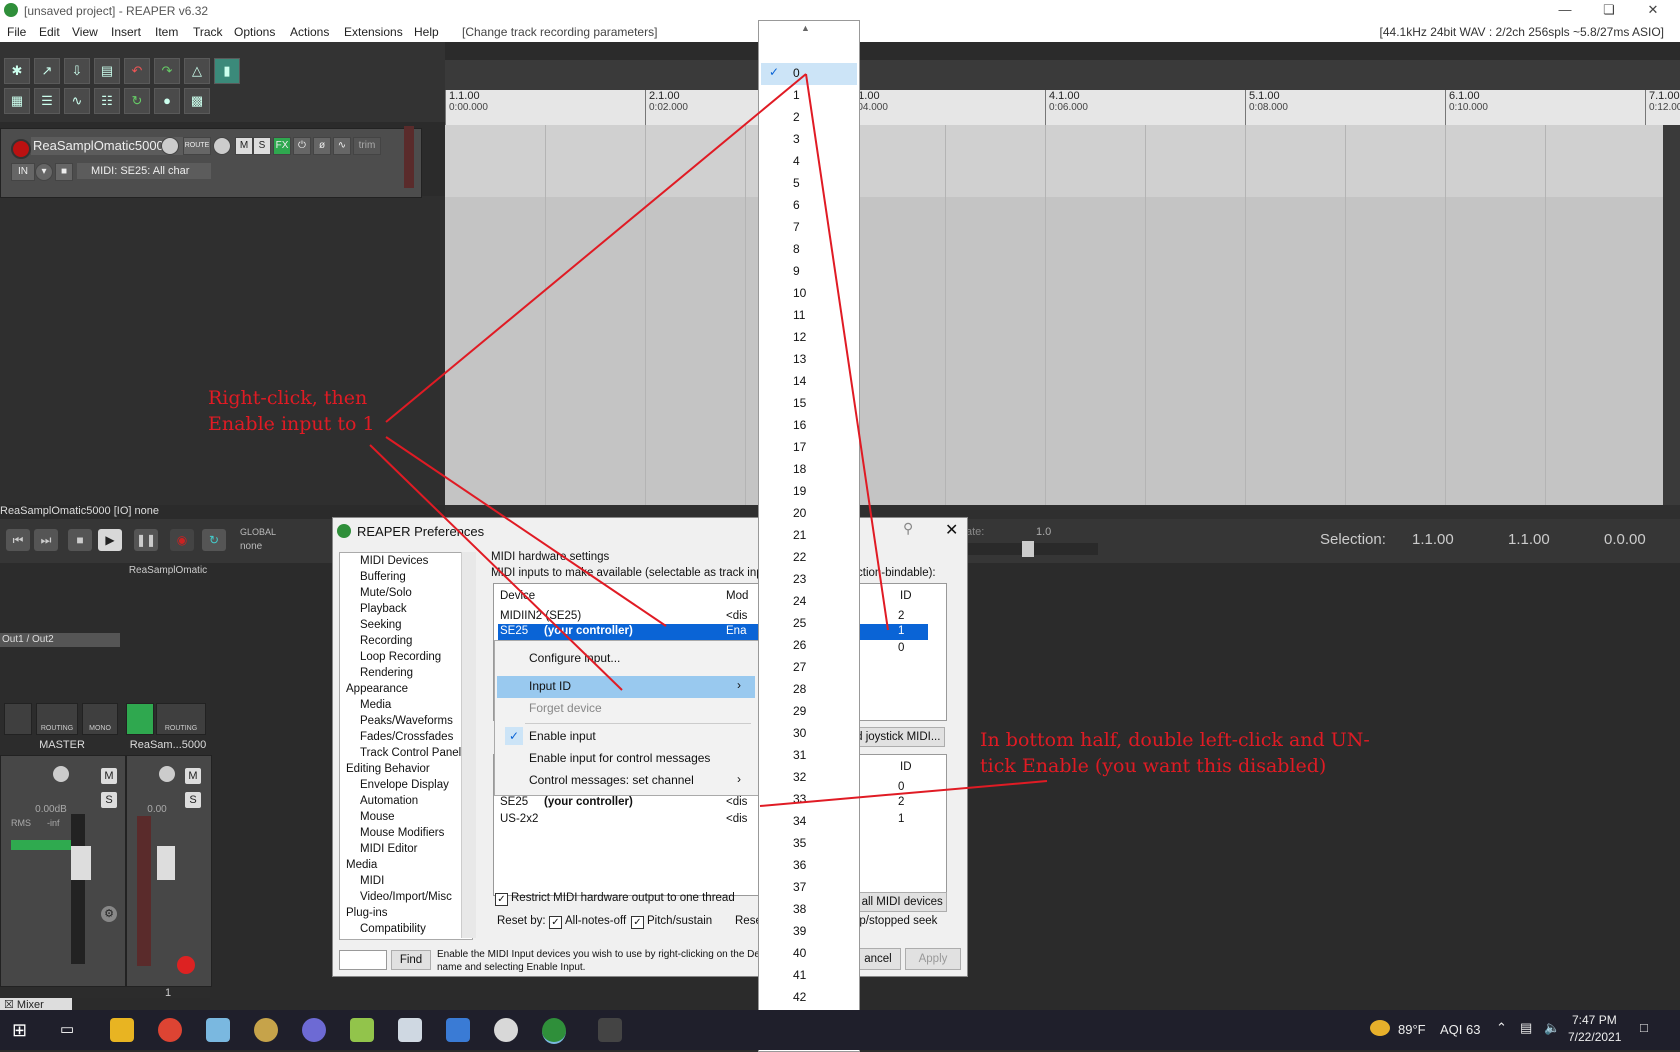 This screenshot has width=1680, height=1052. I want to click on id-list-item: 9, so click(796, 271).